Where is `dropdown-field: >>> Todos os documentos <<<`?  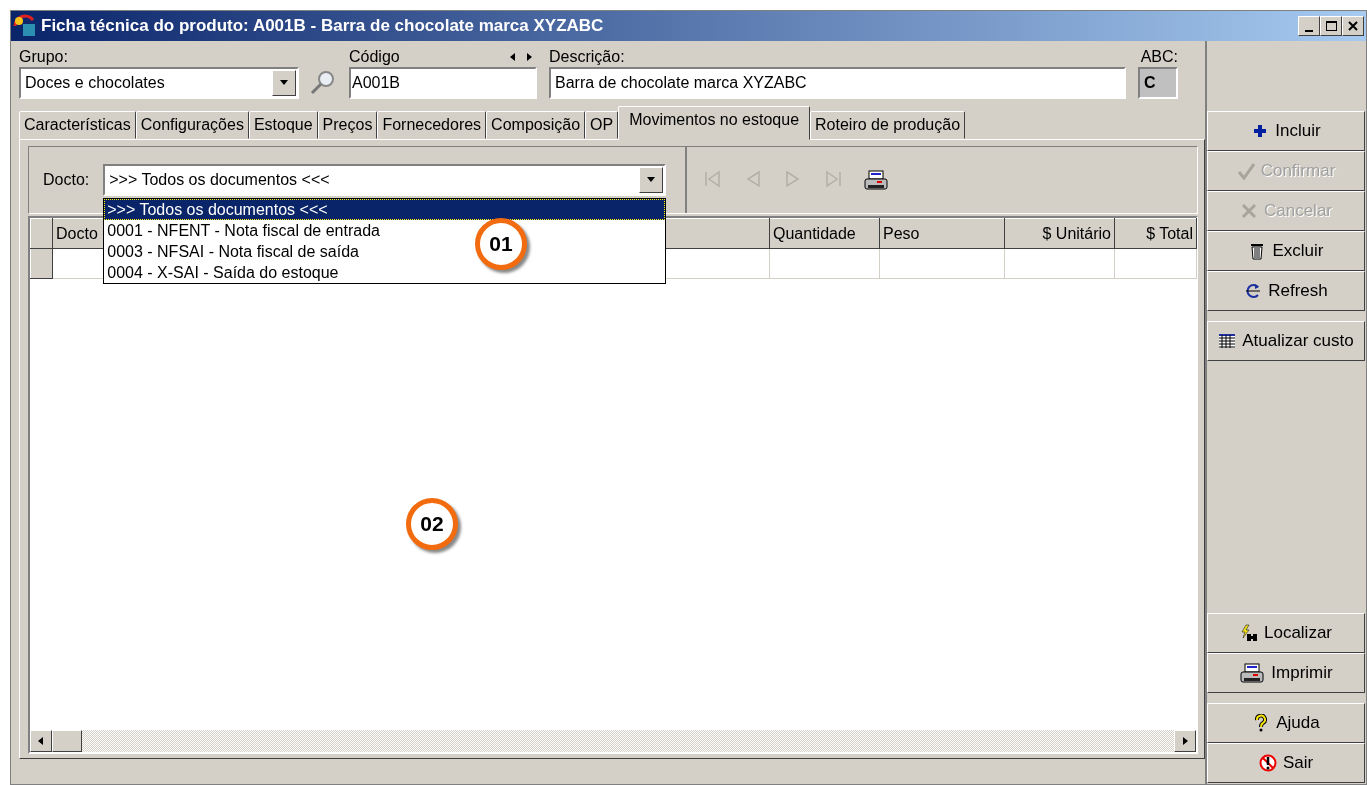 dropdown-field: >>> Todos os documentos <<< is located at coordinates (385, 180).